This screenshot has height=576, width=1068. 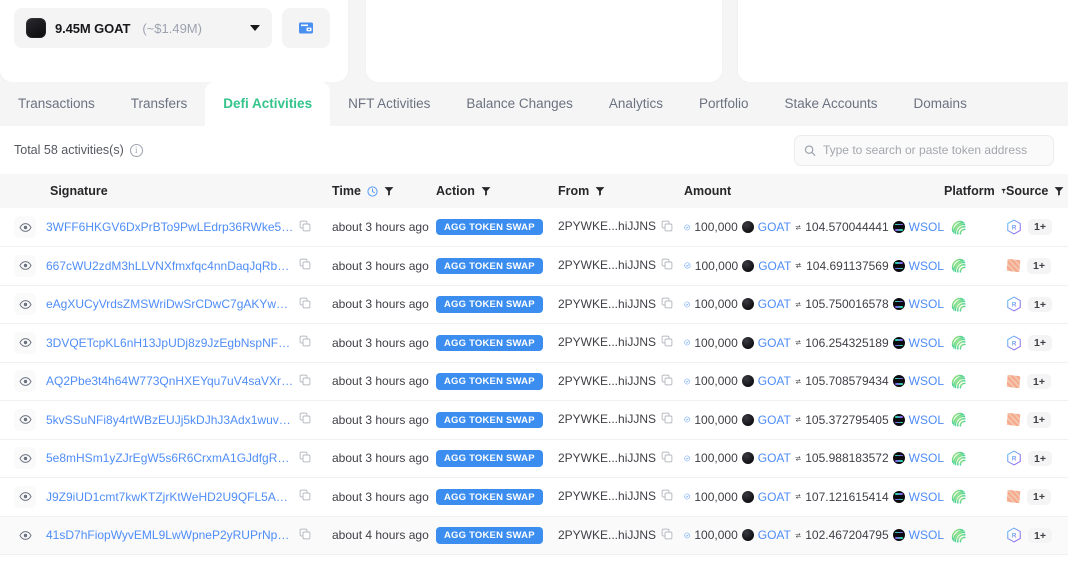 What do you see at coordinates (136, 150) in the screenshot?
I see `info-icon: i` at bounding box center [136, 150].